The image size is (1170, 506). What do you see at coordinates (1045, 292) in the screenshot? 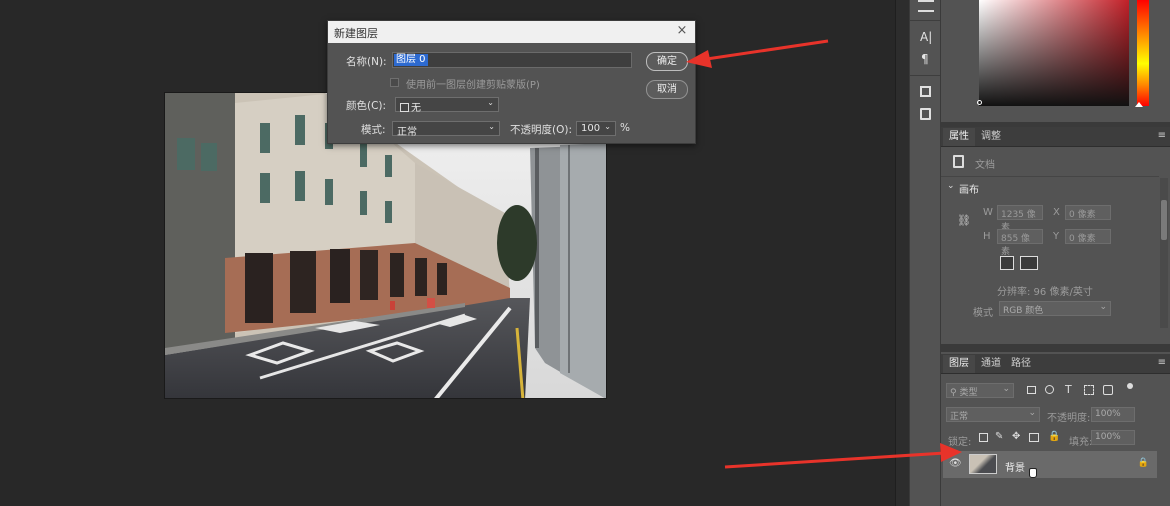
I see `resolution-text: 分辨率: 96 像素/英寸` at bounding box center [1045, 292].